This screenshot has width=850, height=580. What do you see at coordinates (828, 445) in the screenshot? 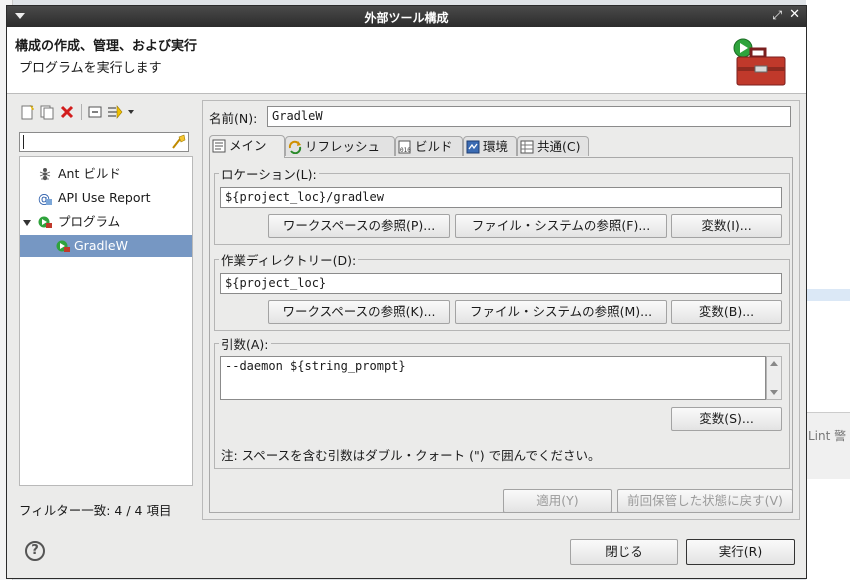
I see `background-panel` at bounding box center [828, 445].